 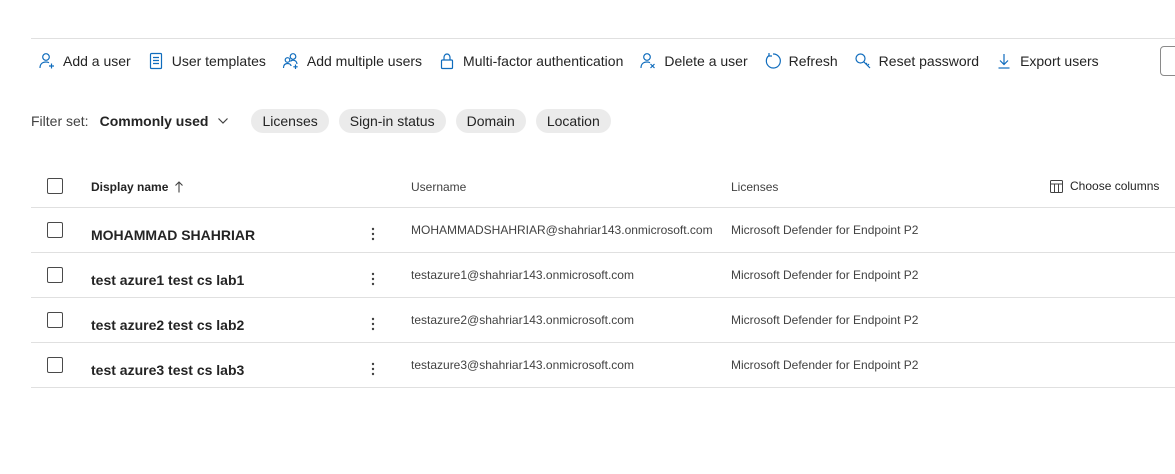 I want to click on arrow-up-icon, so click(x=179, y=187).